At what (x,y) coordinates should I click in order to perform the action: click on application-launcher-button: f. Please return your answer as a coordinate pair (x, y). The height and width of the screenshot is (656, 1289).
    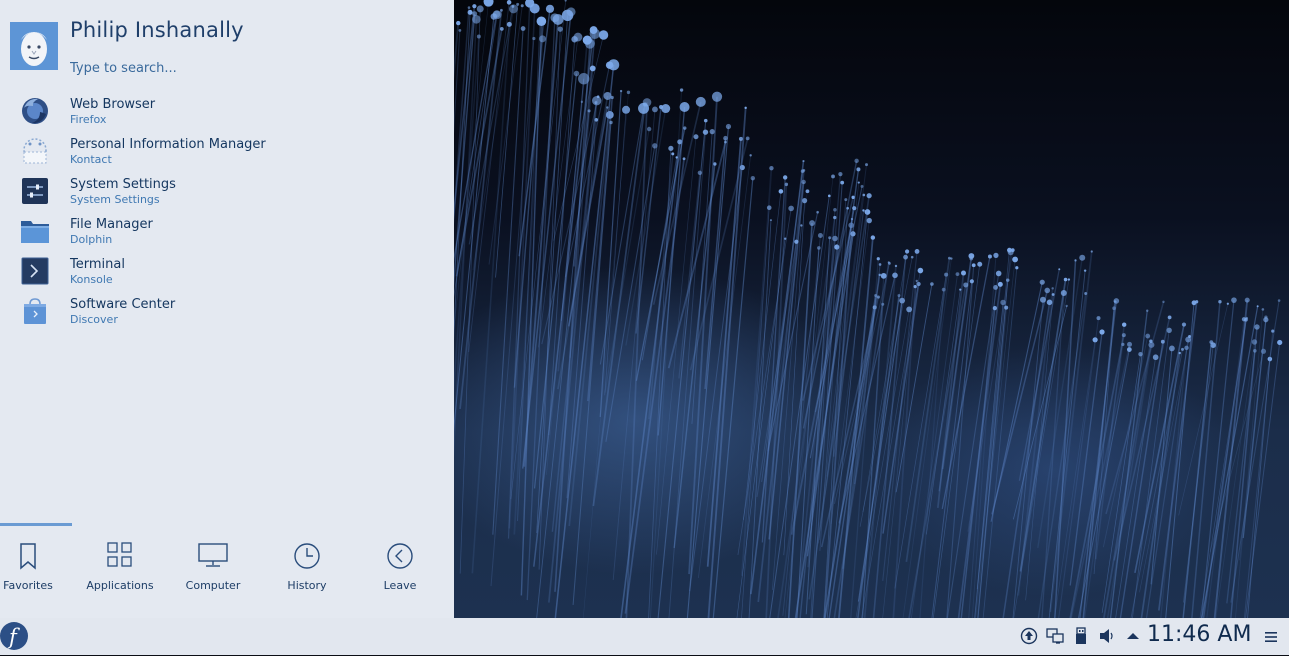
    Looking at the image, I should click on (16, 636).